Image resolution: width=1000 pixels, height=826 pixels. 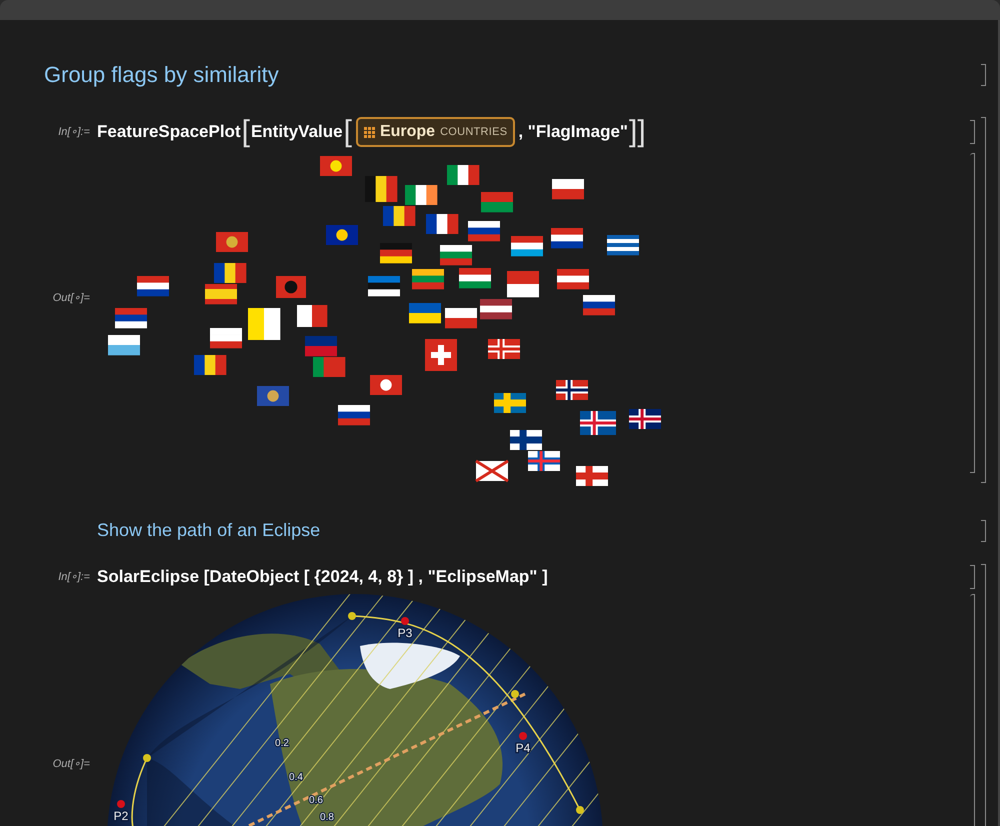 I want to click on entity-label: Europe, so click(x=408, y=132).